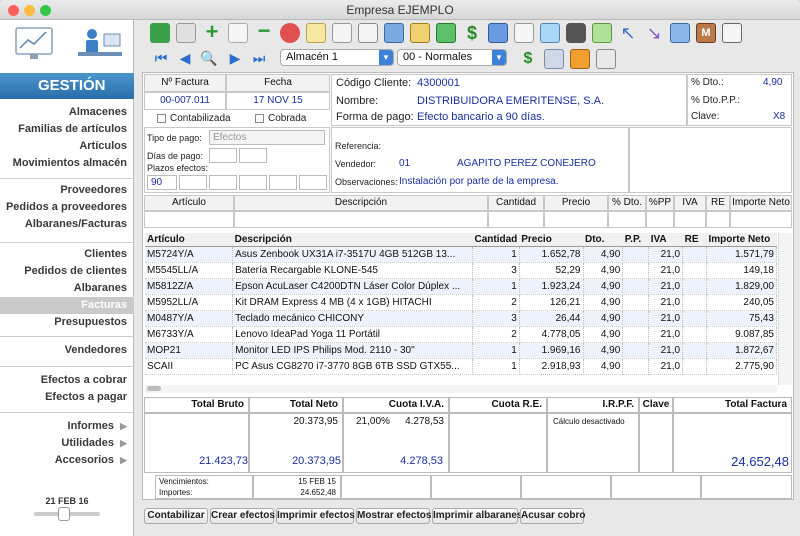 This screenshot has height=536, width=800. I want to click on acusar-cobro-button: Acusar cobro, so click(552, 516).